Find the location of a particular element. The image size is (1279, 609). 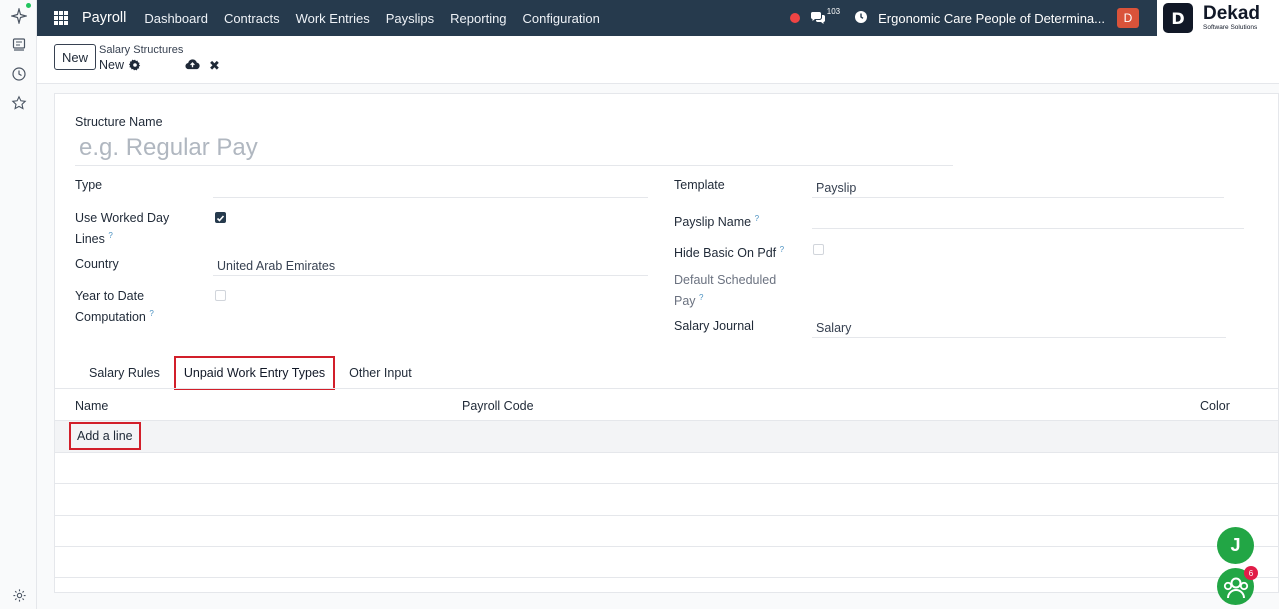

type-label: Type is located at coordinates (89, 185).